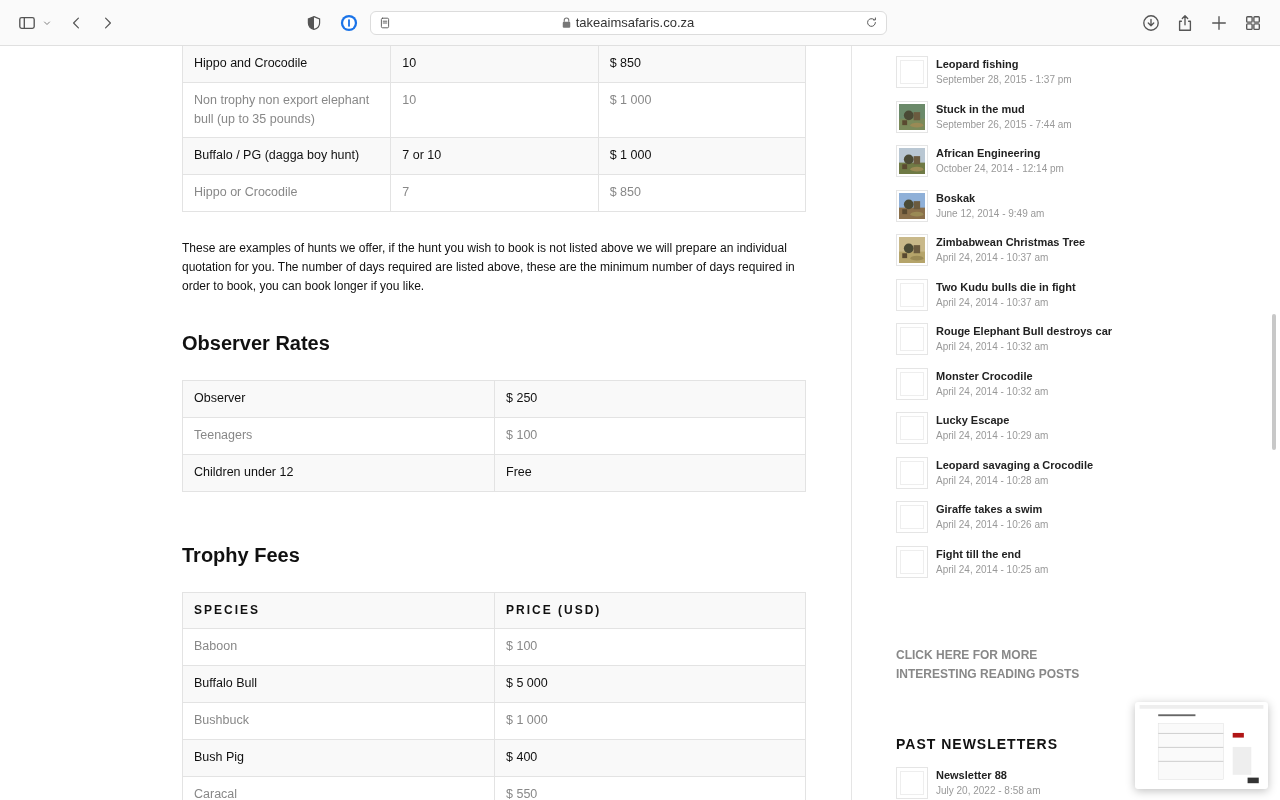 The width and height of the screenshot is (1280, 800). What do you see at coordinates (1000, 153) in the screenshot?
I see `post-title: African Engineering` at bounding box center [1000, 153].